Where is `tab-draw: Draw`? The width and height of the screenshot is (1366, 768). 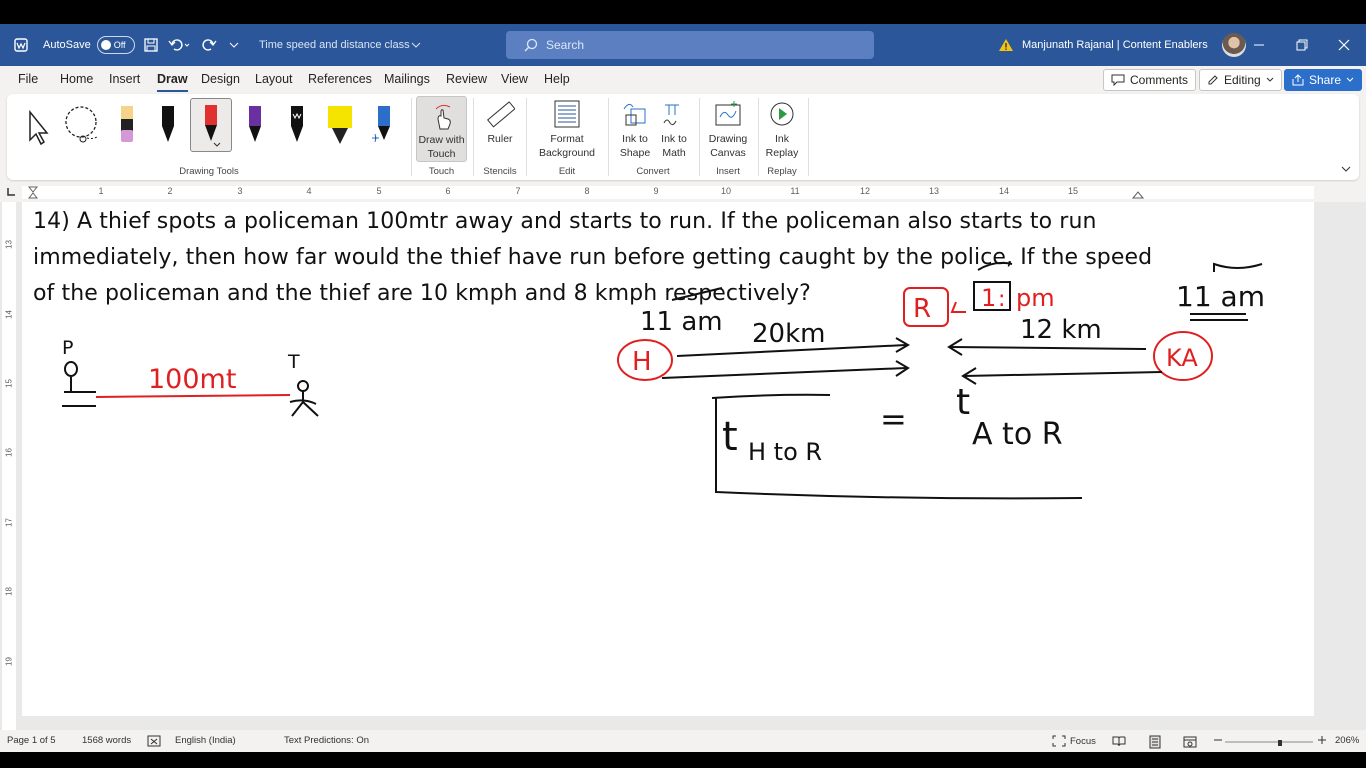
tab-draw: Draw is located at coordinates (172, 82).